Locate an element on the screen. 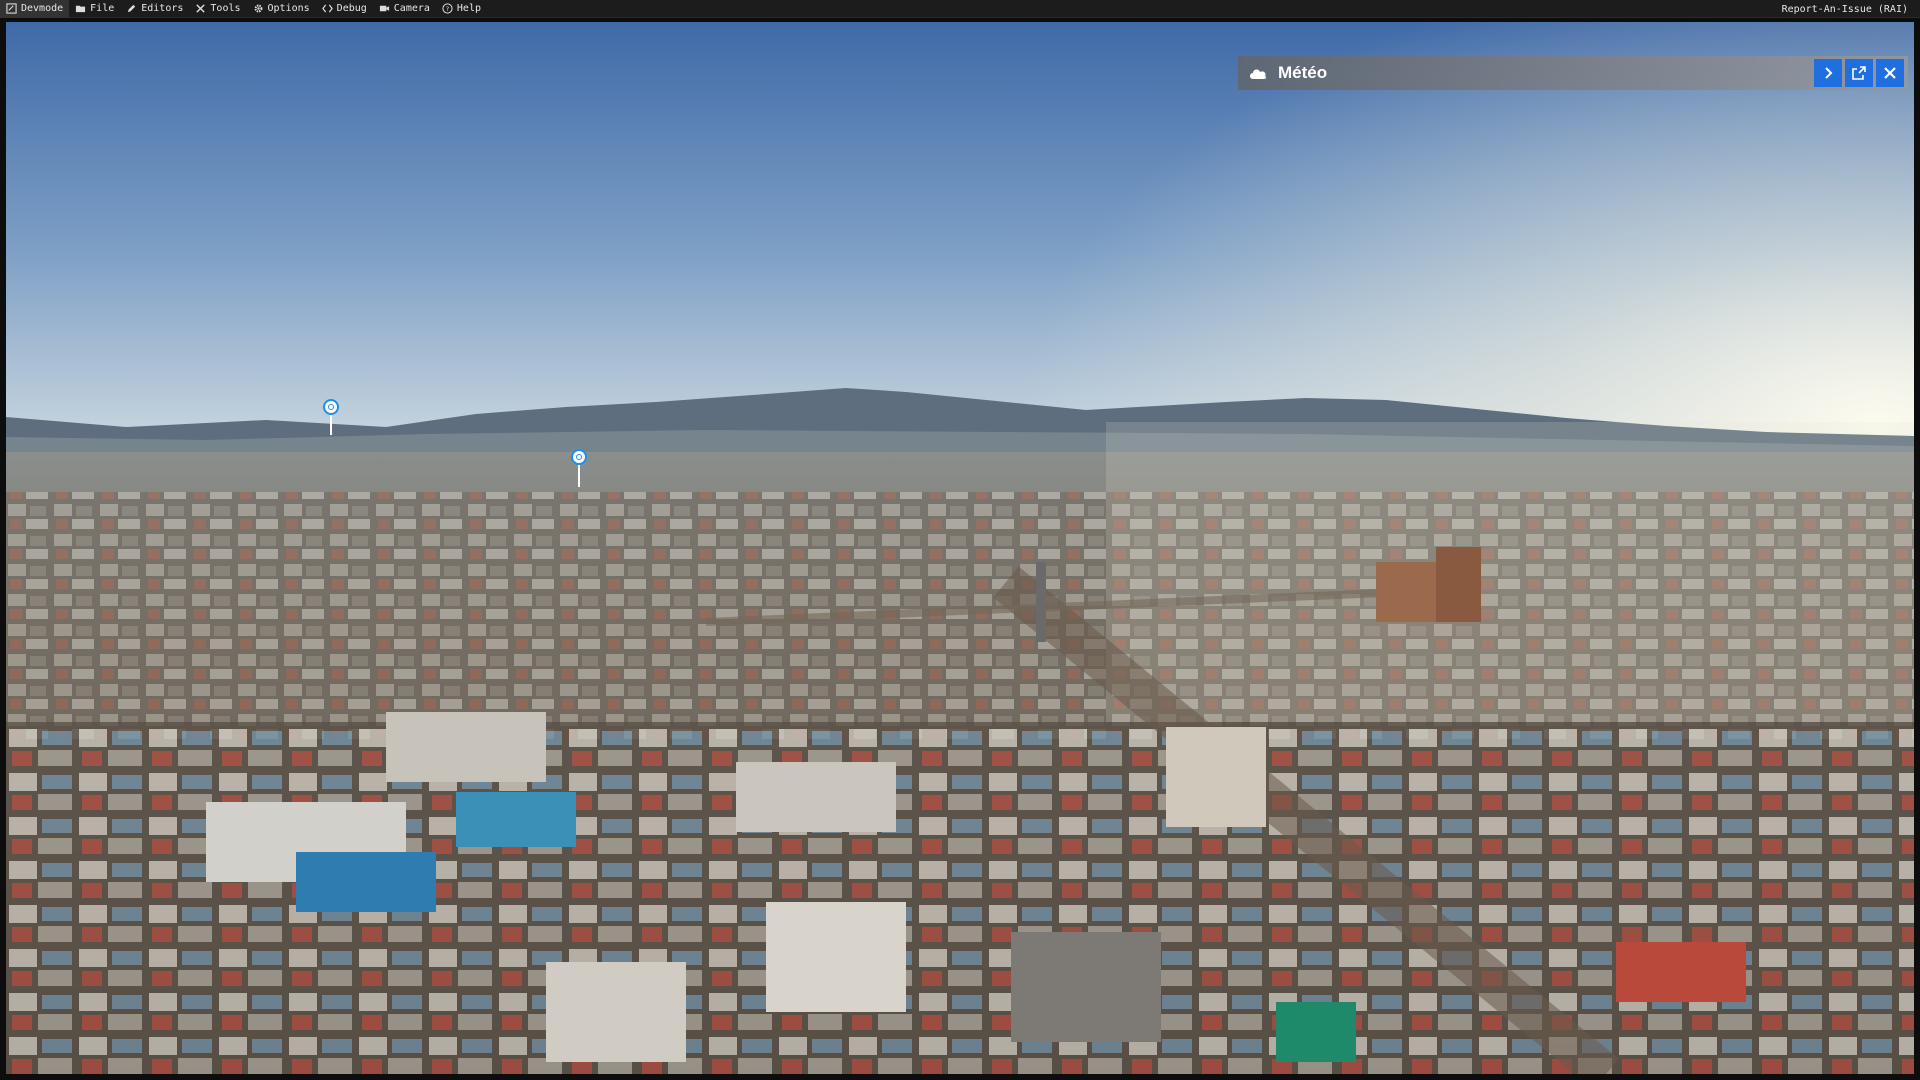 The image size is (1920, 1080). meteo-panel: Météo is located at coordinates (1573, 73).